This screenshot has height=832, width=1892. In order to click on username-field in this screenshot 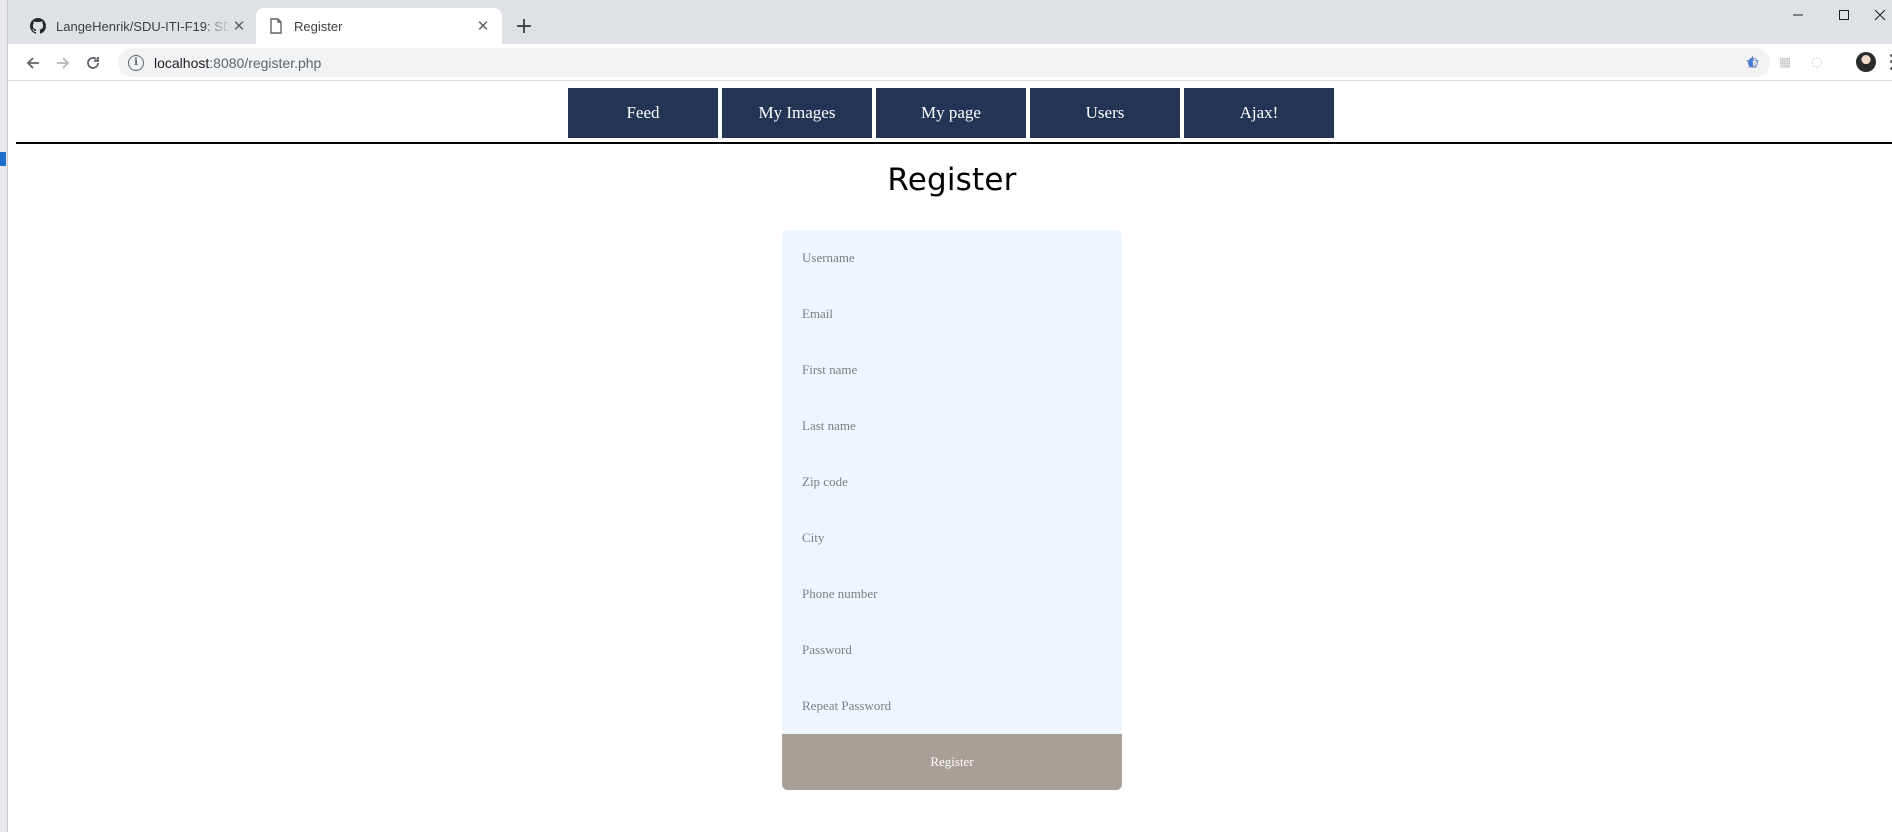, I will do `click(952, 258)`.